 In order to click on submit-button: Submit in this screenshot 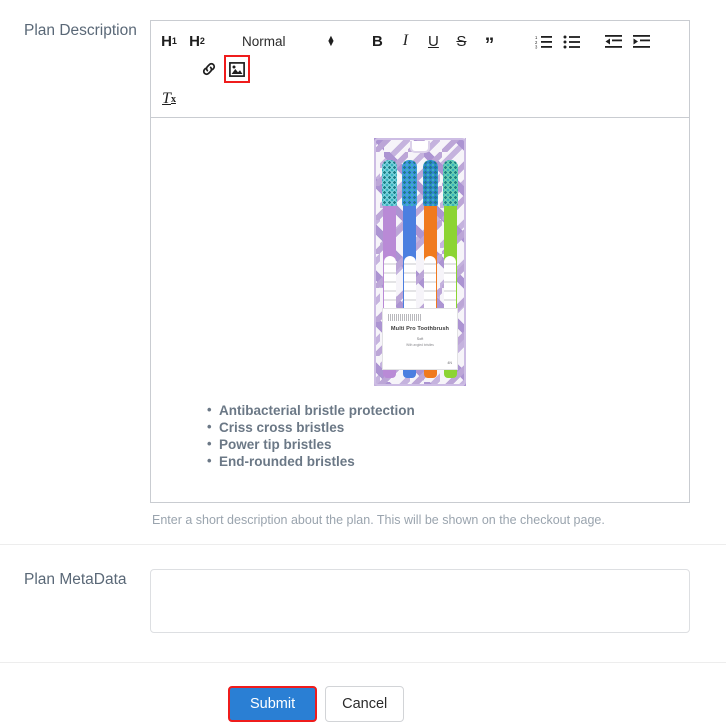, I will do `click(273, 704)`.